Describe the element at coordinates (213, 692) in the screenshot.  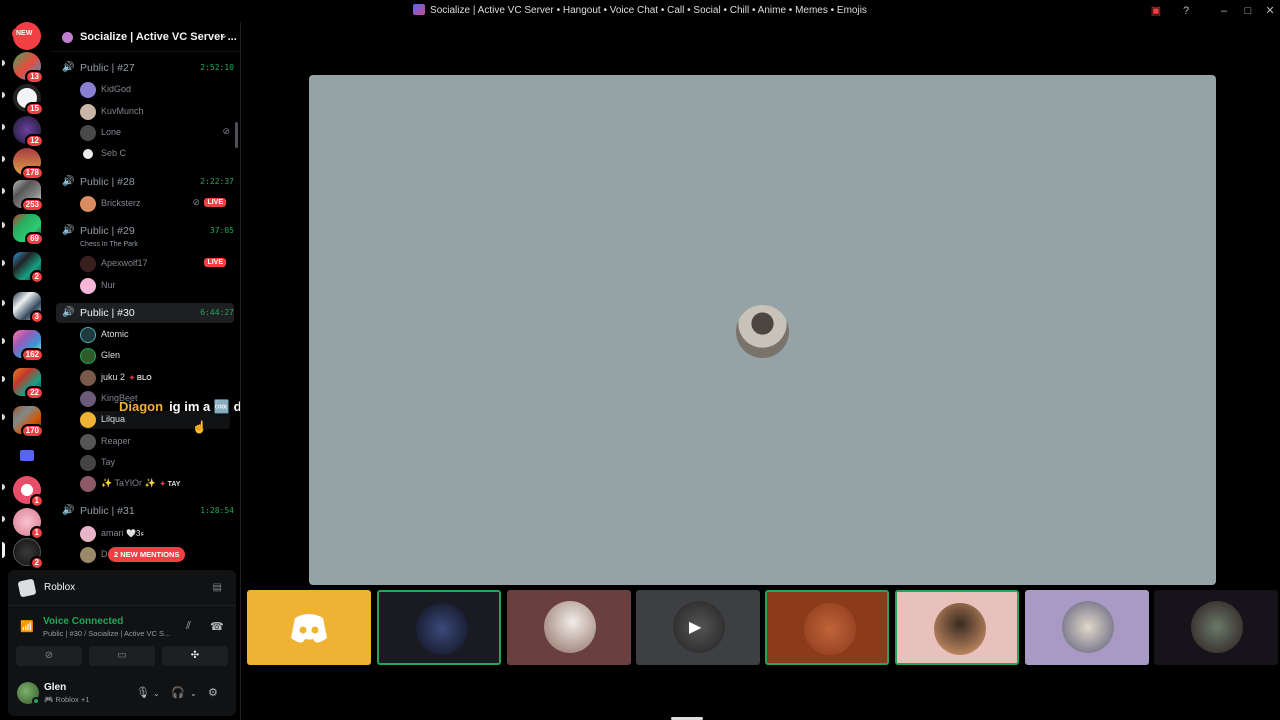
I see `gear-icon: ⚙` at that location.